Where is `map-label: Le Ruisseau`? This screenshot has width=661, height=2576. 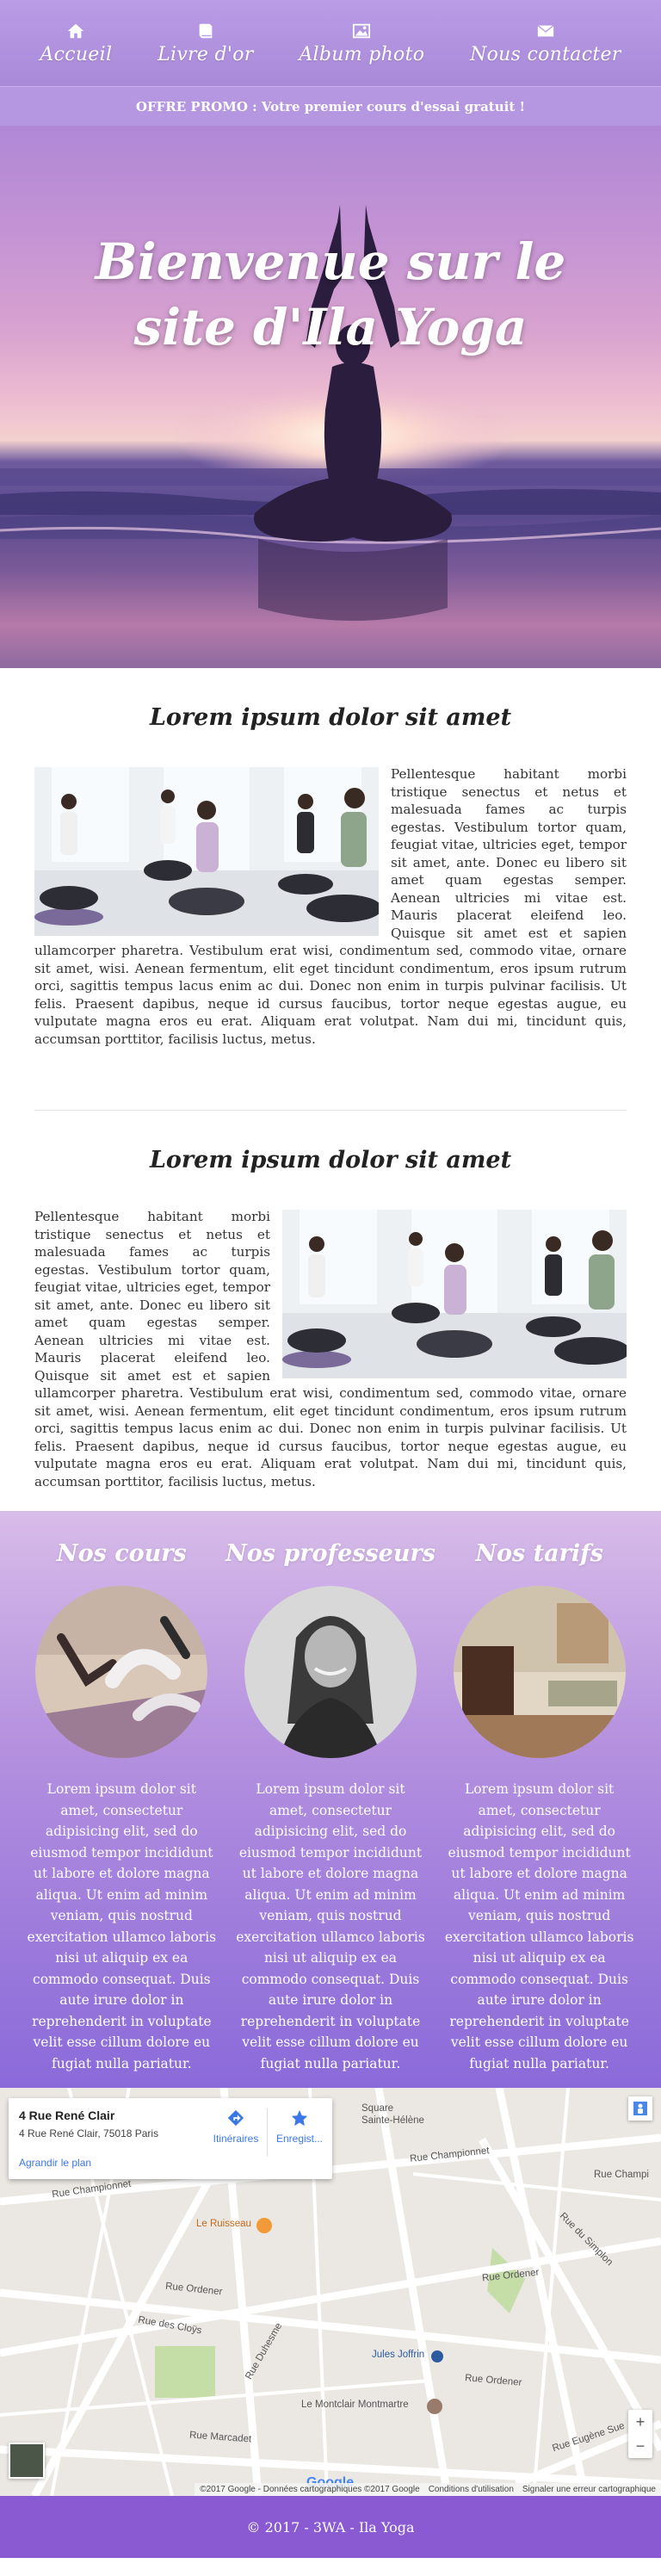
map-label: Le Ruisseau is located at coordinates (223, 2224).